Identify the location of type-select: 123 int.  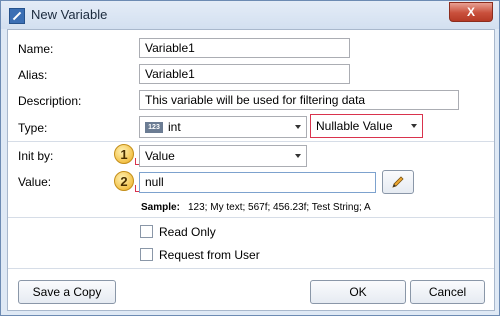
(223, 127).